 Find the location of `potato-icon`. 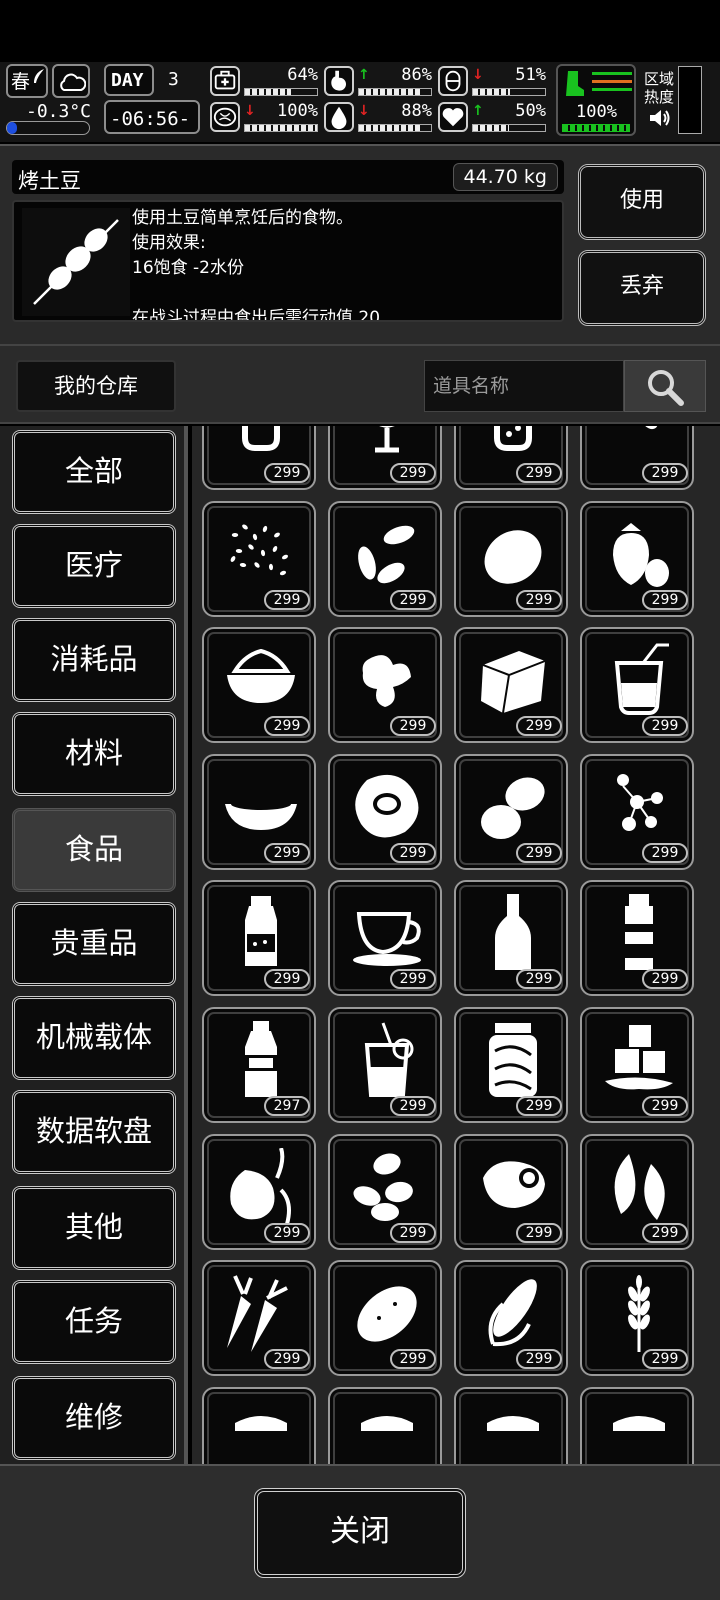

potato-icon is located at coordinates (387, 1314).